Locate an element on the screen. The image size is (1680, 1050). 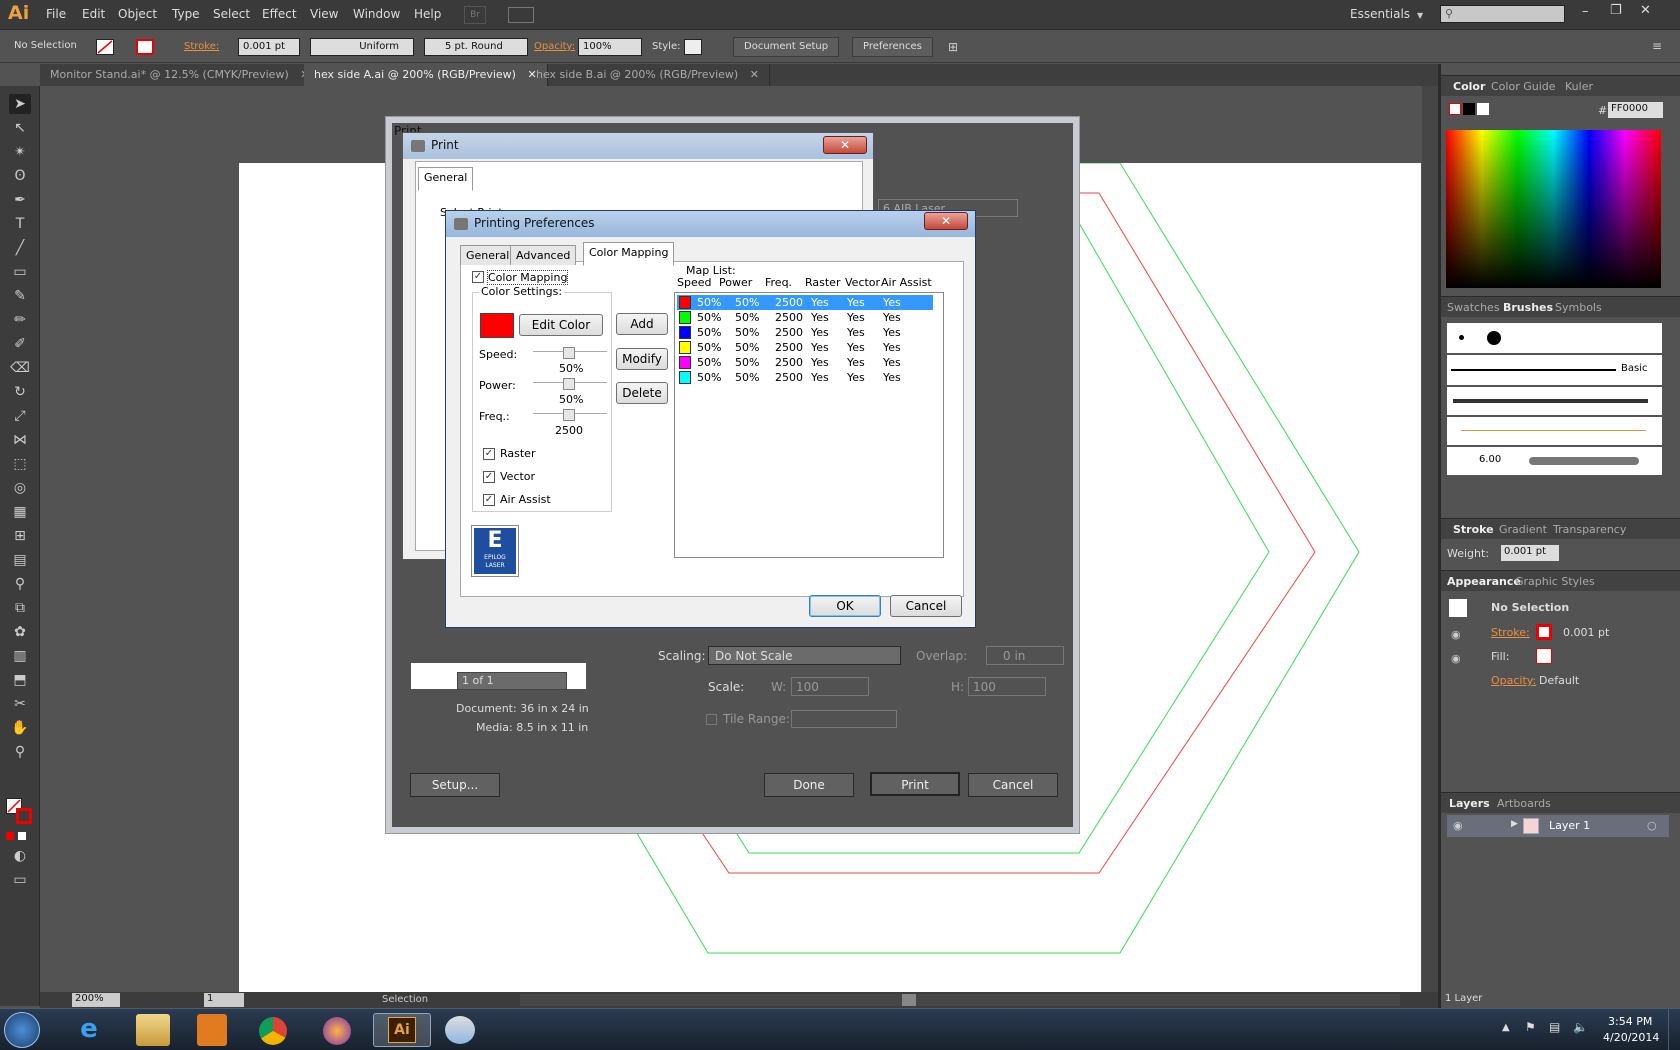
network-icon: ▤ is located at coordinates (1554, 1027).